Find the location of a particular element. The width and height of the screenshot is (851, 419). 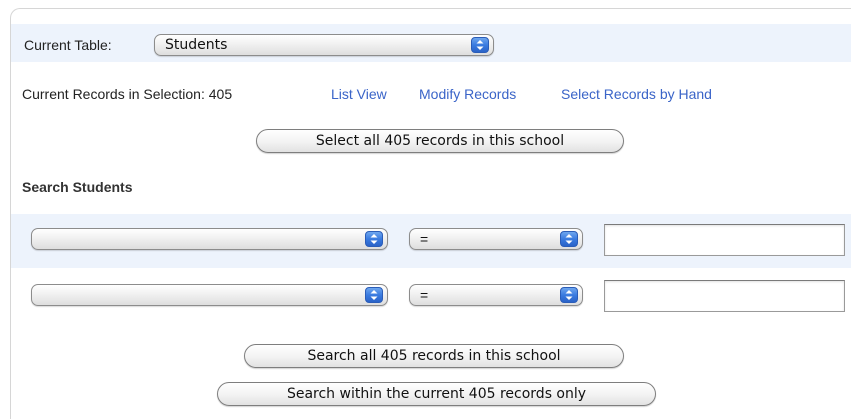

search-operator-select-2: = is located at coordinates (496, 295).